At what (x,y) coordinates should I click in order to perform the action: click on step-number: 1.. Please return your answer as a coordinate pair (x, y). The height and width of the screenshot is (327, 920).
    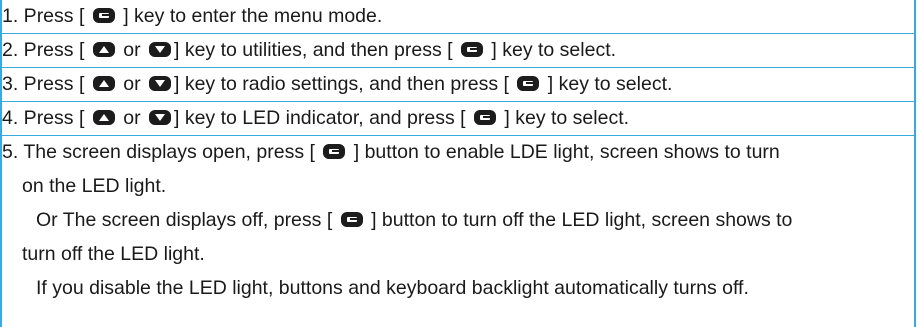
    Looking at the image, I should click on (10, 16).